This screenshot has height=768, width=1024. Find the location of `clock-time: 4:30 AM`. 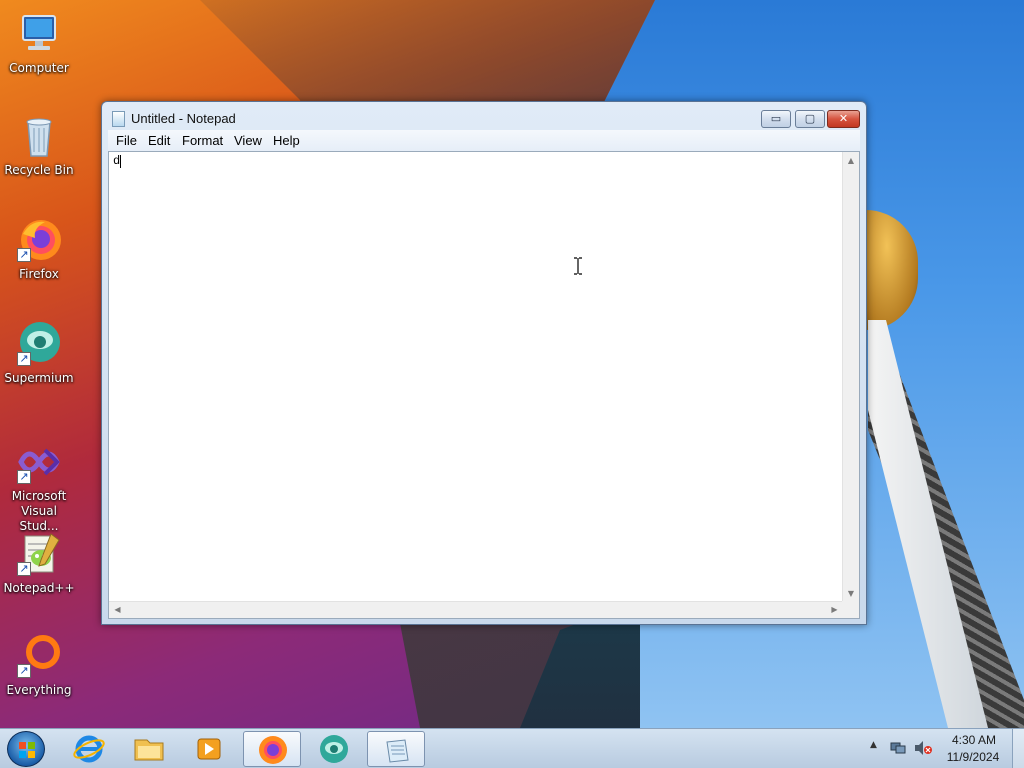

clock-time: 4:30 AM is located at coordinates (974, 740).